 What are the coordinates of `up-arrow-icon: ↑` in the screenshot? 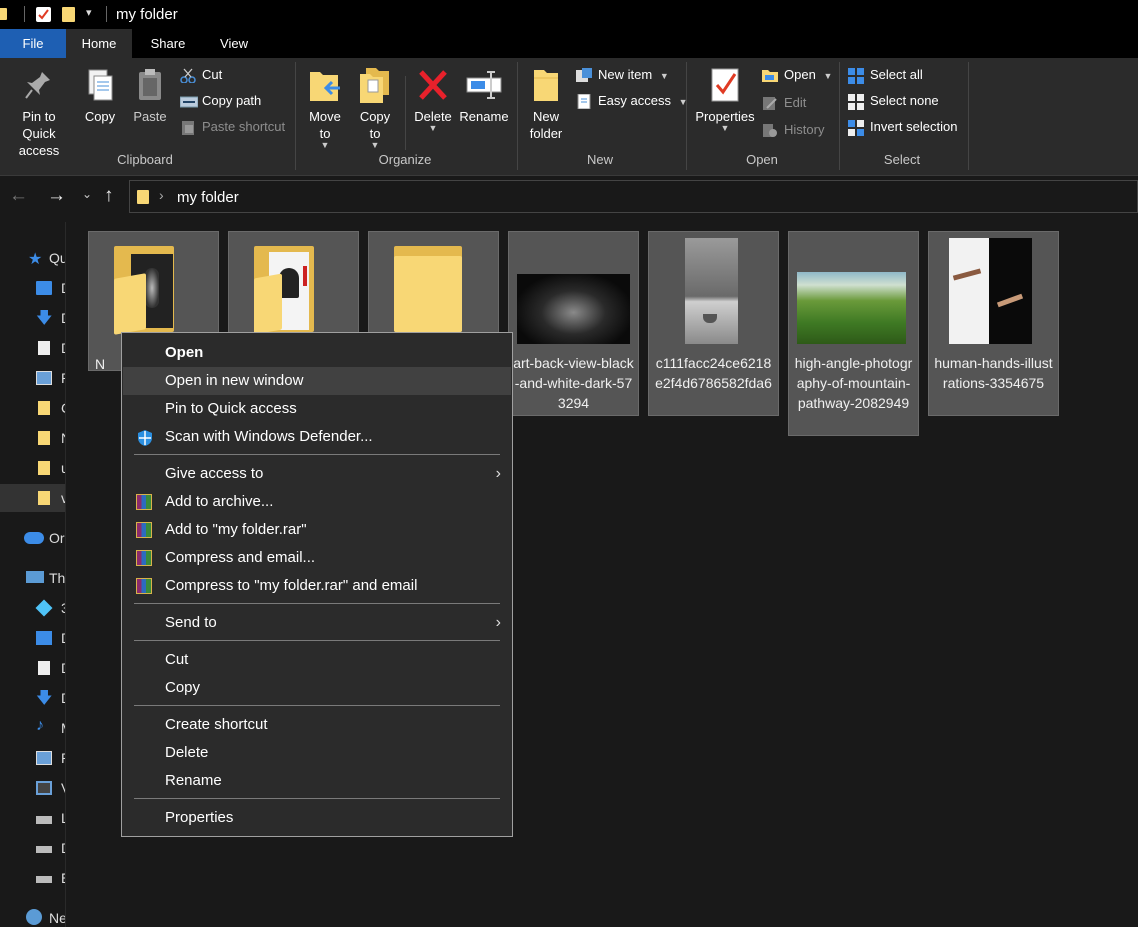 It's located at (109, 196).